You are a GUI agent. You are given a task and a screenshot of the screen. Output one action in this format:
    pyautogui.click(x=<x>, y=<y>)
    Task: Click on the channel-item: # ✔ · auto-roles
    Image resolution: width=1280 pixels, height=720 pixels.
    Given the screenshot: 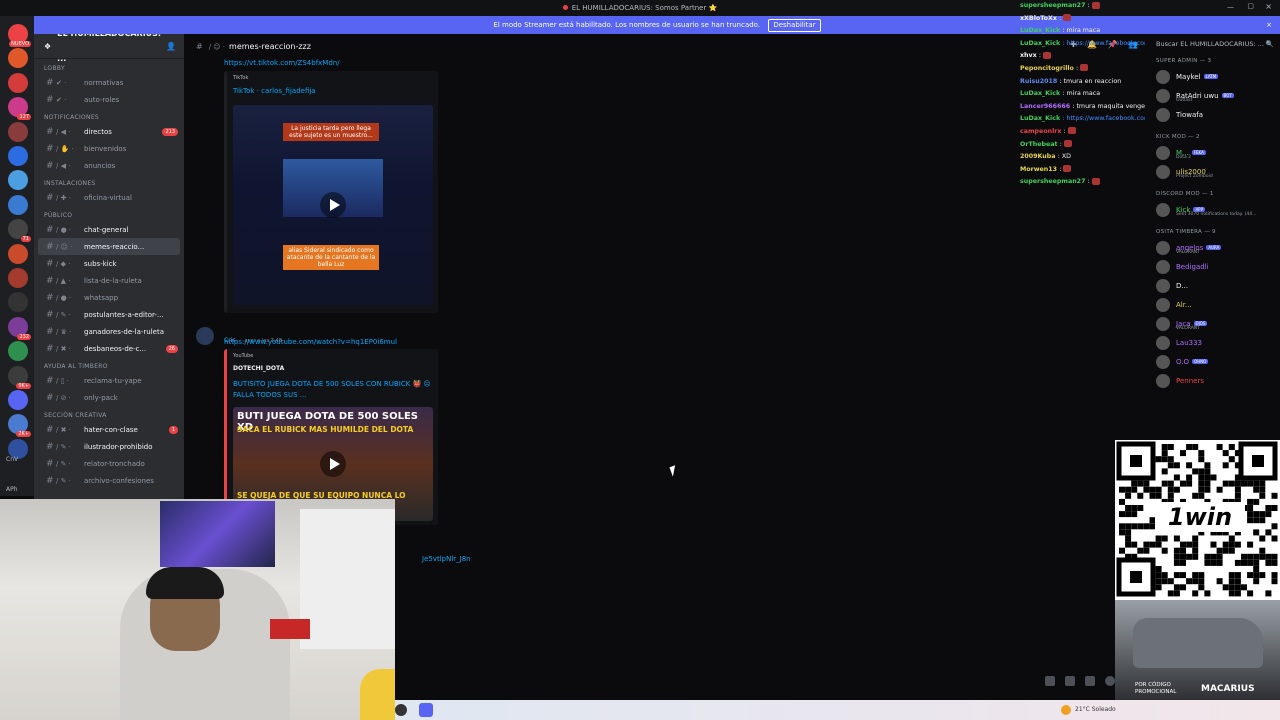 What is the action you would take?
    pyautogui.click(x=109, y=99)
    